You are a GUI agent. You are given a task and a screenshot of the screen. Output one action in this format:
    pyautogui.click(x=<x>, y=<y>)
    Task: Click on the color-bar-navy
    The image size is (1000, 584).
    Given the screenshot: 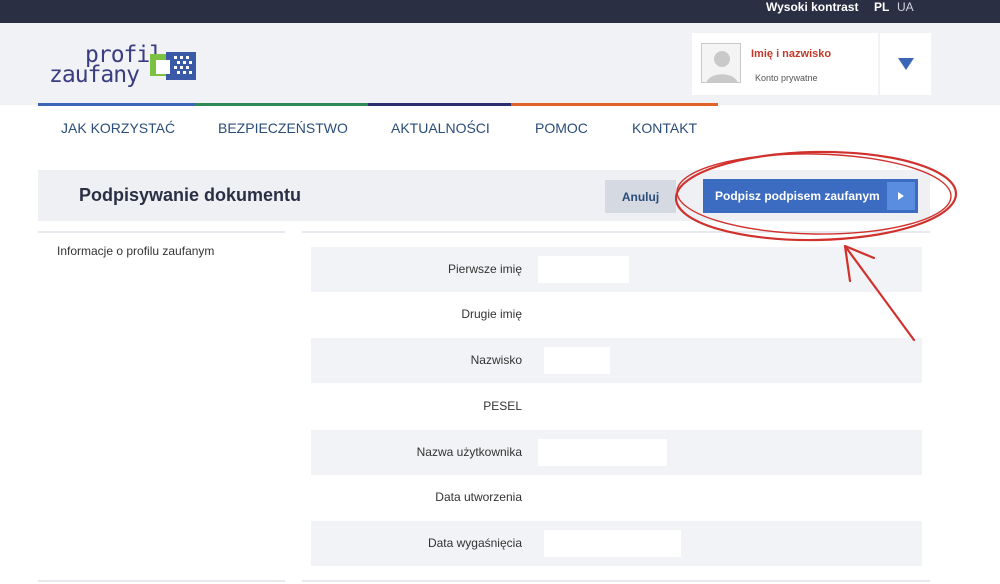 What is the action you would take?
    pyautogui.click(x=439, y=104)
    